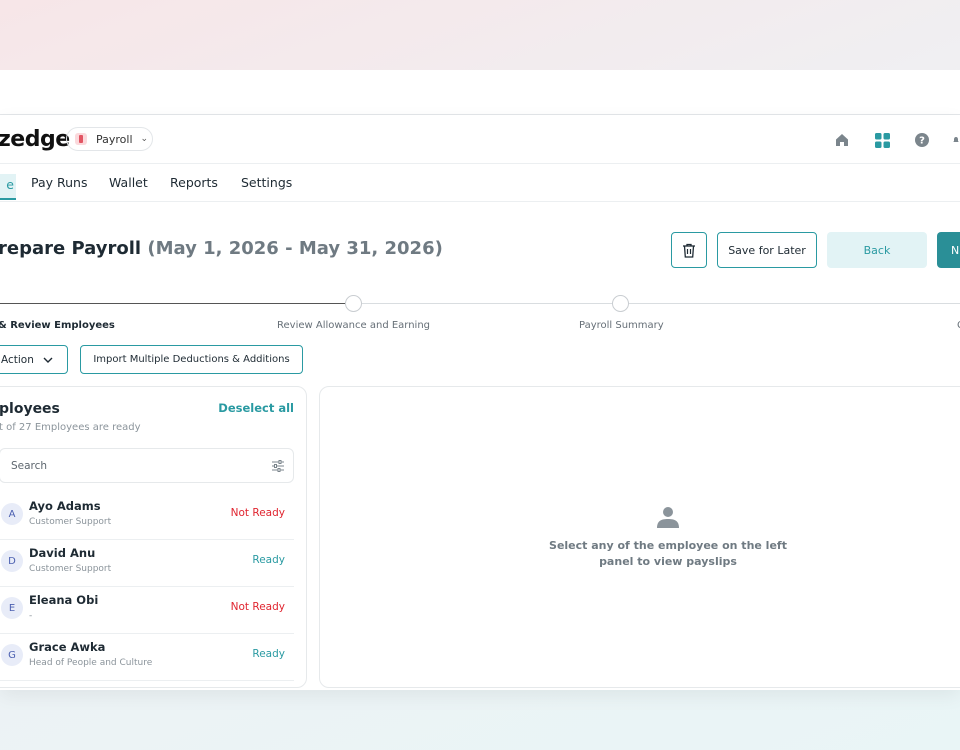 The image size is (960, 750). Describe the element at coordinates (896, 140) in the screenshot. I see `header-icons: ?` at that location.